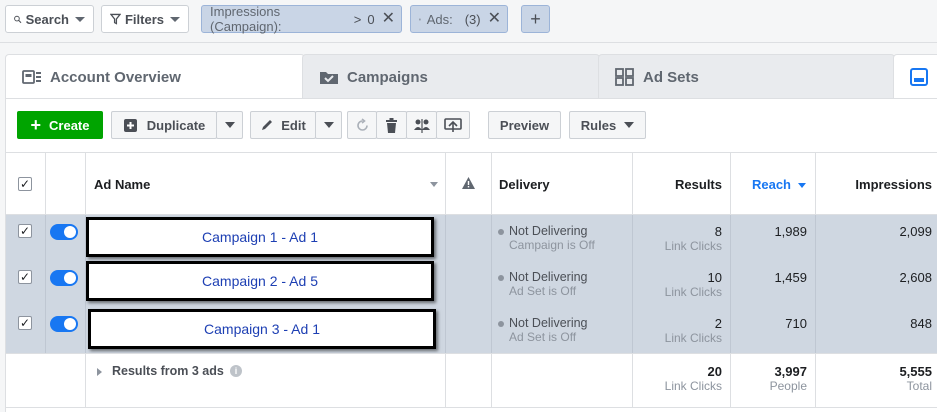  Describe the element at coordinates (524, 125) in the screenshot. I see `preview-button: Preview` at that location.